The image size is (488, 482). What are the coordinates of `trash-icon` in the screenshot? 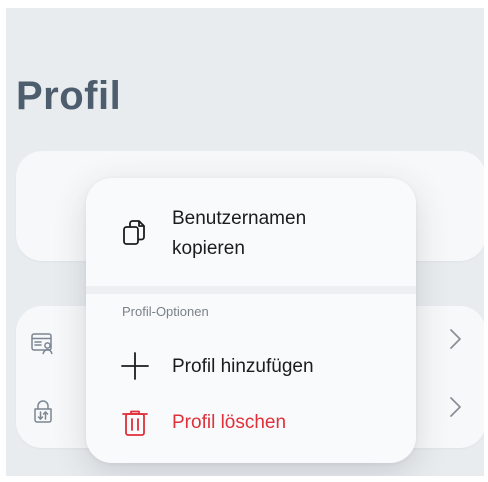 It's located at (135, 423).